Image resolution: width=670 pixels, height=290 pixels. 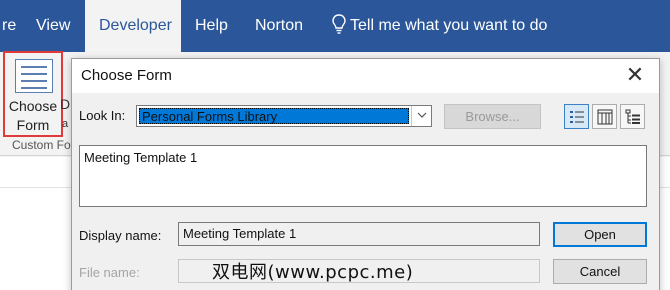 What do you see at coordinates (120, 235) in the screenshot?
I see `display-name-label: Display name:` at bounding box center [120, 235].